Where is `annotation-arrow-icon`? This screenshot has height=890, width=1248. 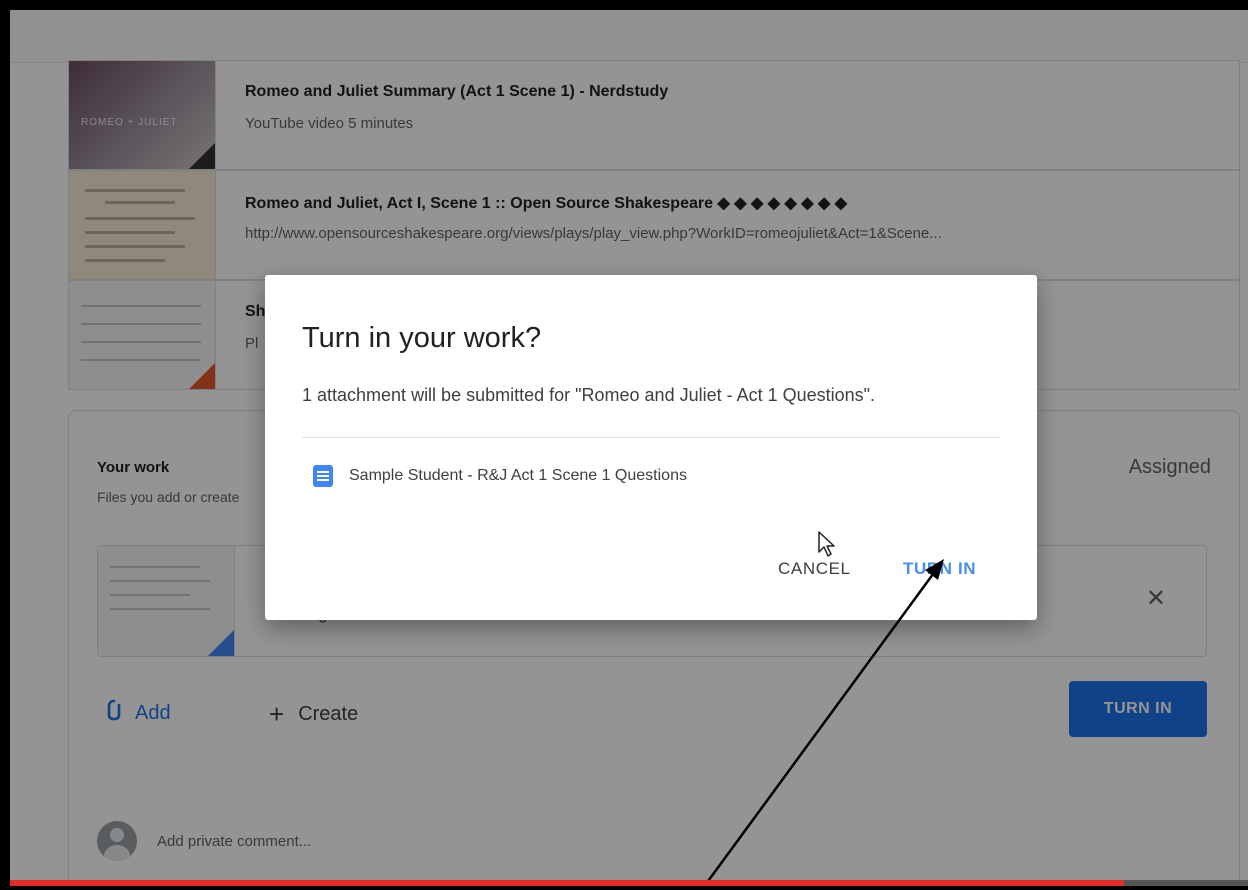
annotation-arrow-icon is located at coordinates (822, 724).